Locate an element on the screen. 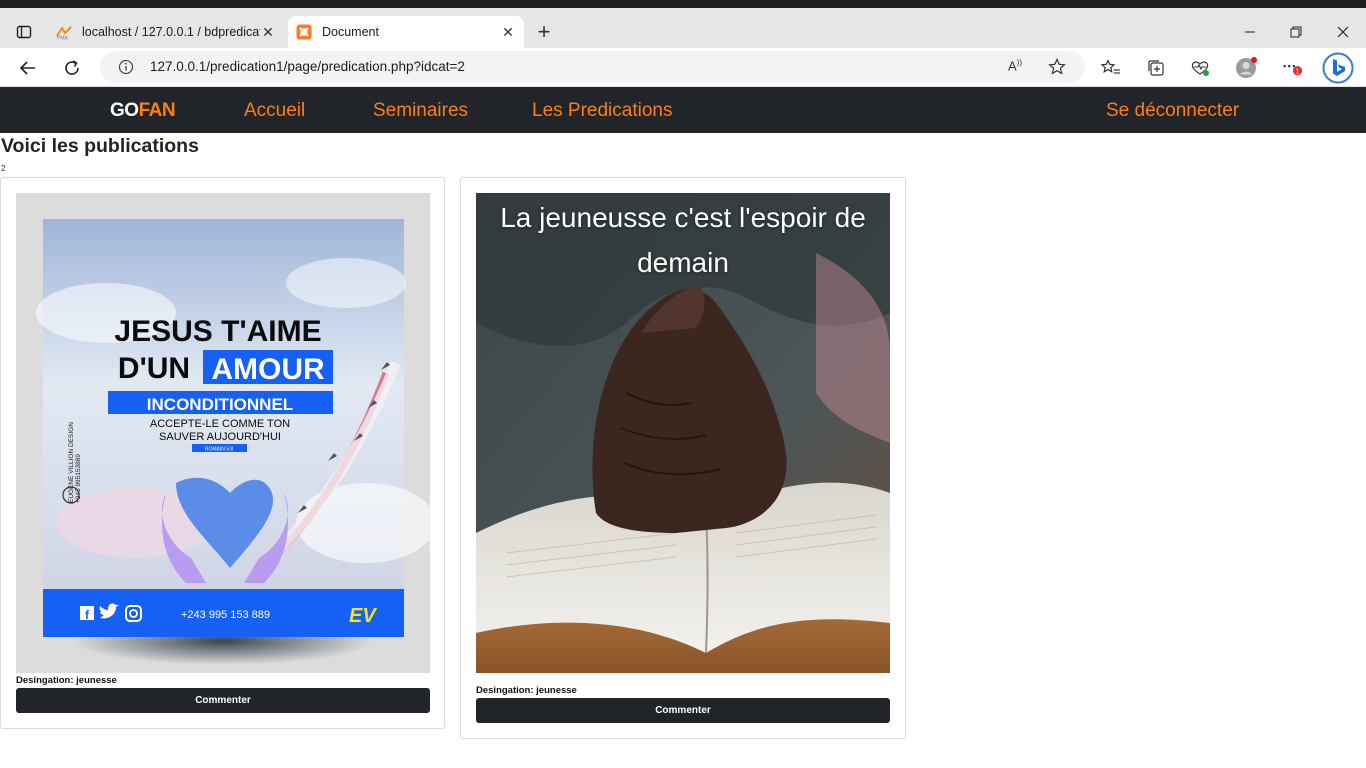 This screenshot has width=1366, height=768. nav-link-accueil: Accueil is located at coordinates (274, 111).